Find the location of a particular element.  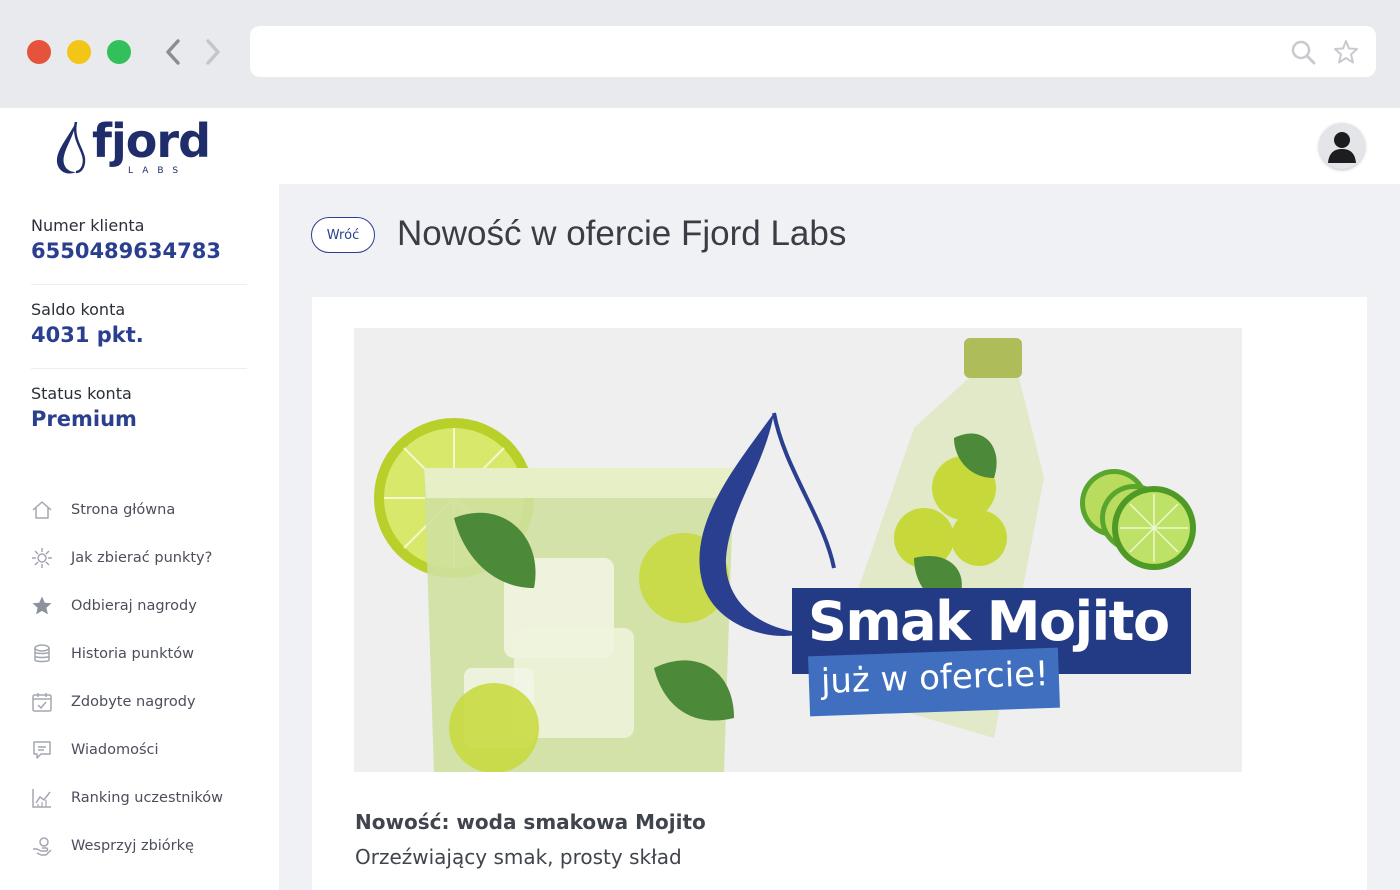

balance-label: Saldo konta is located at coordinates (78, 309).